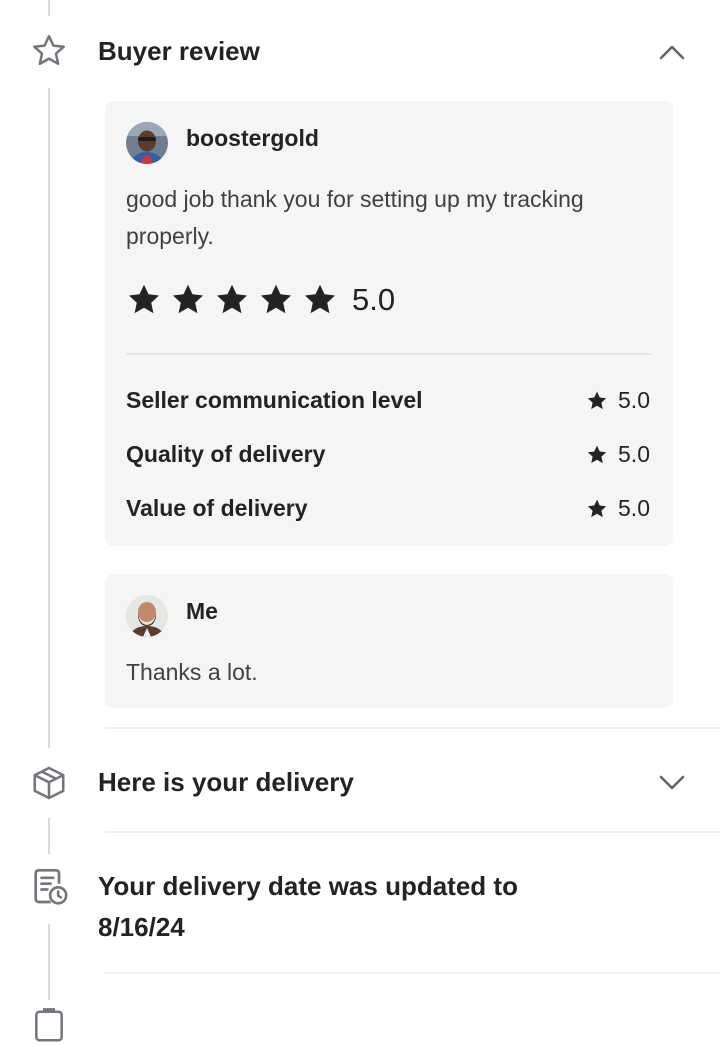  I want to click on criteria-label-communication: Seller communication level, so click(274, 400).